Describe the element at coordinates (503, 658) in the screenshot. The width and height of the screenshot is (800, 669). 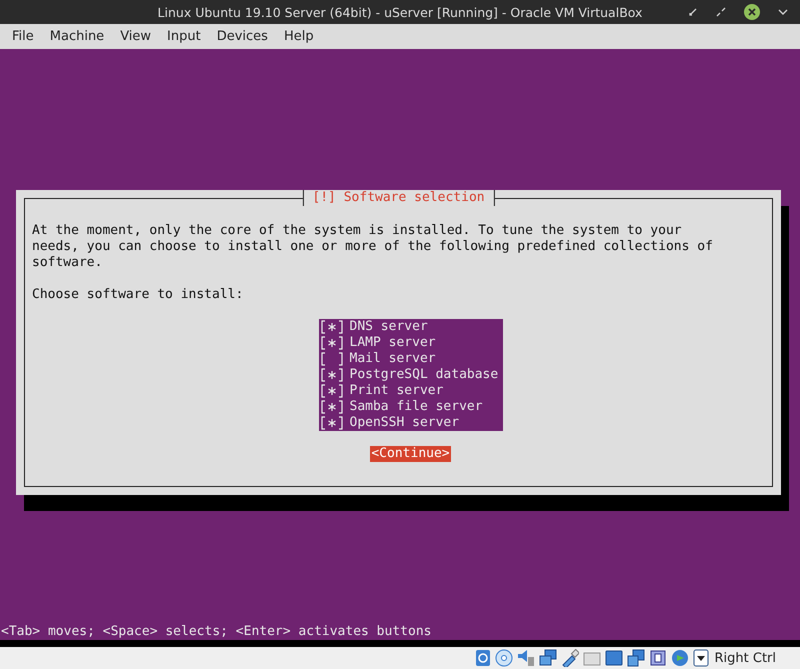
I see `optical-disc-icon` at that location.